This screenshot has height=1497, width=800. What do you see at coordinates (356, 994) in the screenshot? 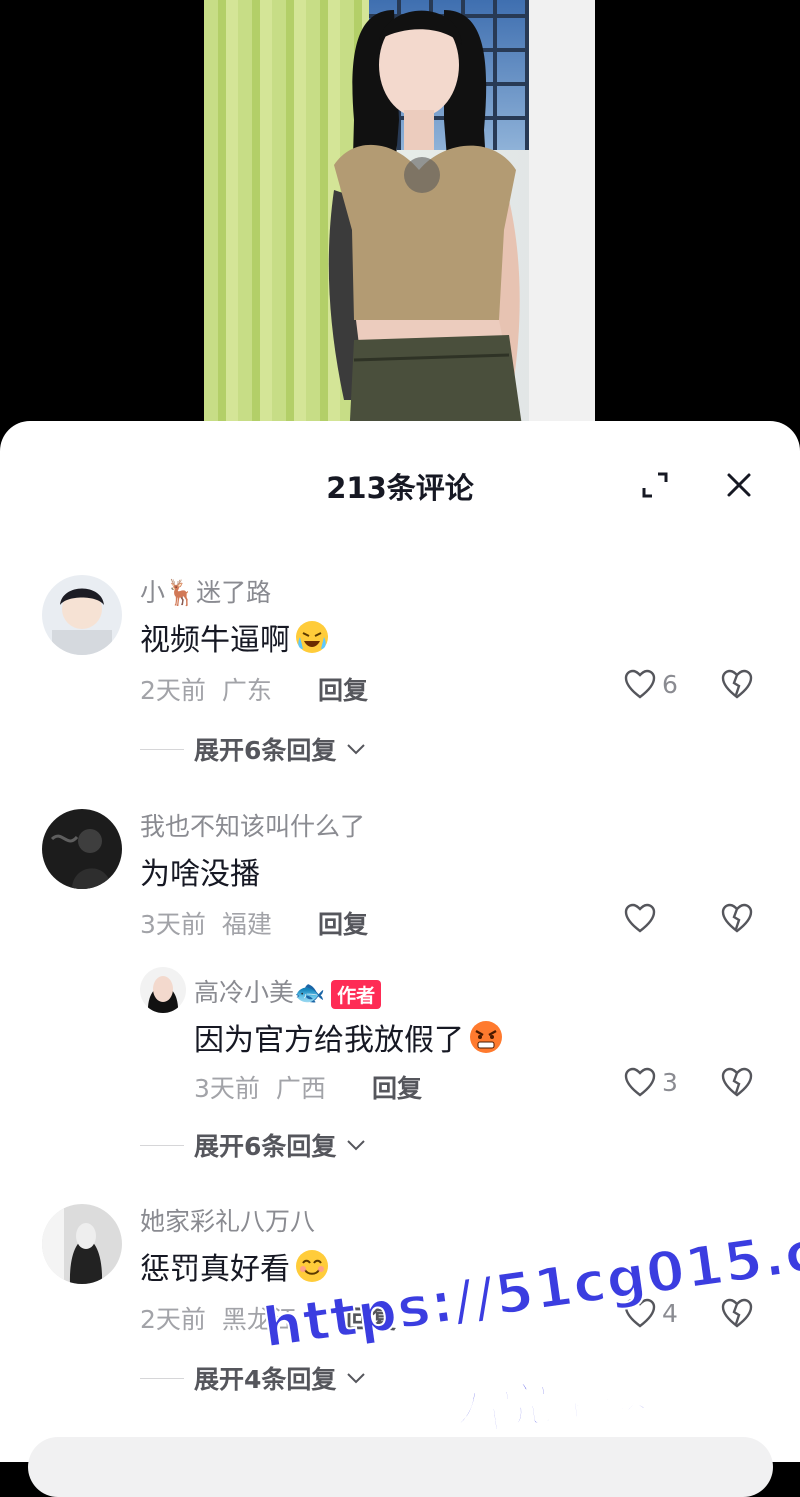
I see `author-badge: 作者` at bounding box center [356, 994].